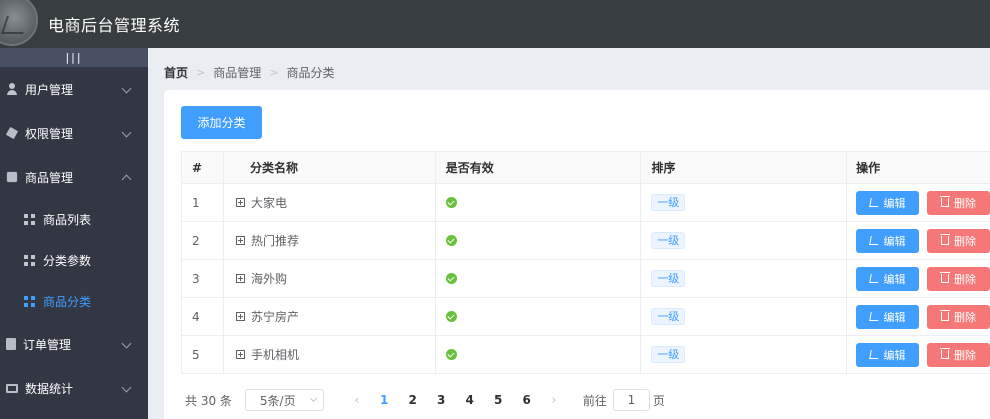 The height and width of the screenshot is (419, 990). What do you see at coordinates (268, 279) in the screenshot?
I see `category-name: 海外购` at bounding box center [268, 279].